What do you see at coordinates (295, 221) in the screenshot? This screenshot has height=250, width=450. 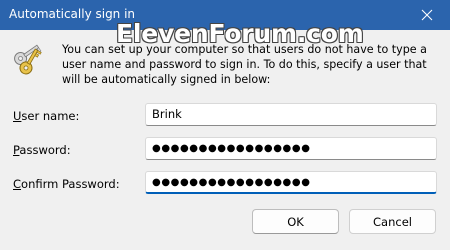 I see `ok-button: OK` at bounding box center [295, 221].